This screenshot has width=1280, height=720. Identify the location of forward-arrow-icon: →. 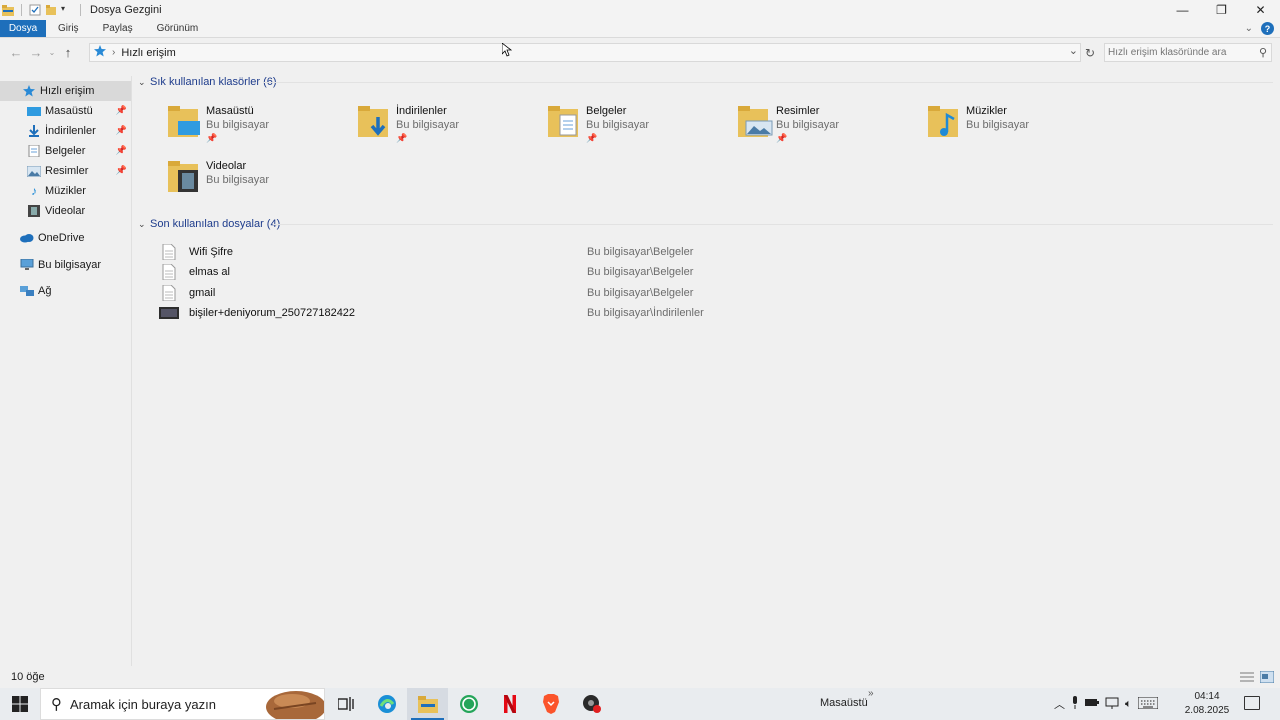
(36, 52).